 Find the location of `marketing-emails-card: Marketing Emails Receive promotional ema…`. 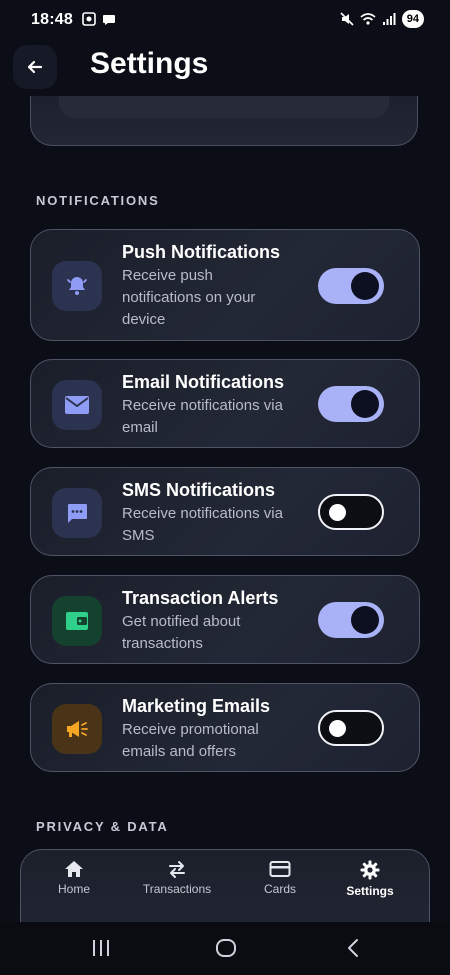

marketing-emails-card: Marketing Emails Receive promotional ema… is located at coordinates (225, 727).